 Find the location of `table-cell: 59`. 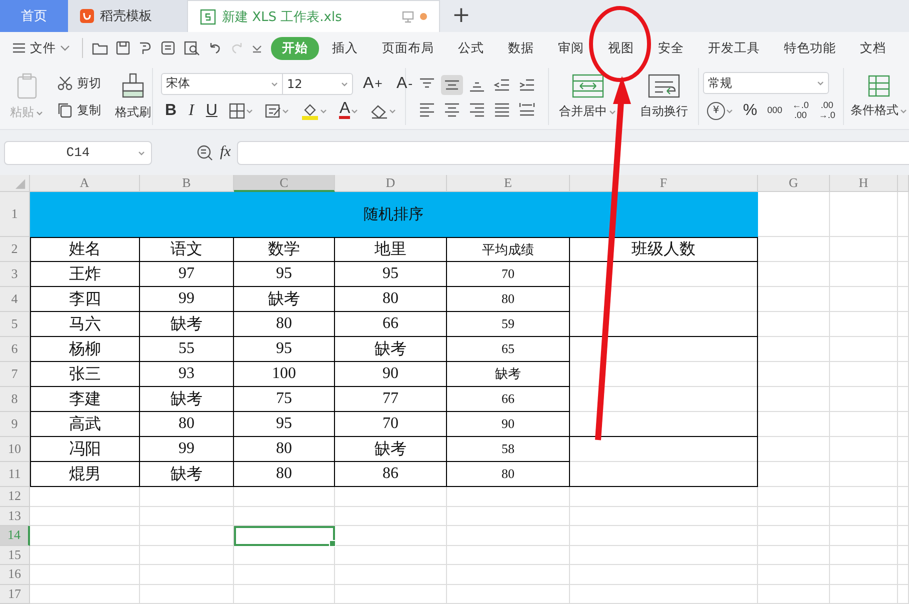

table-cell: 59 is located at coordinates (508, 324).